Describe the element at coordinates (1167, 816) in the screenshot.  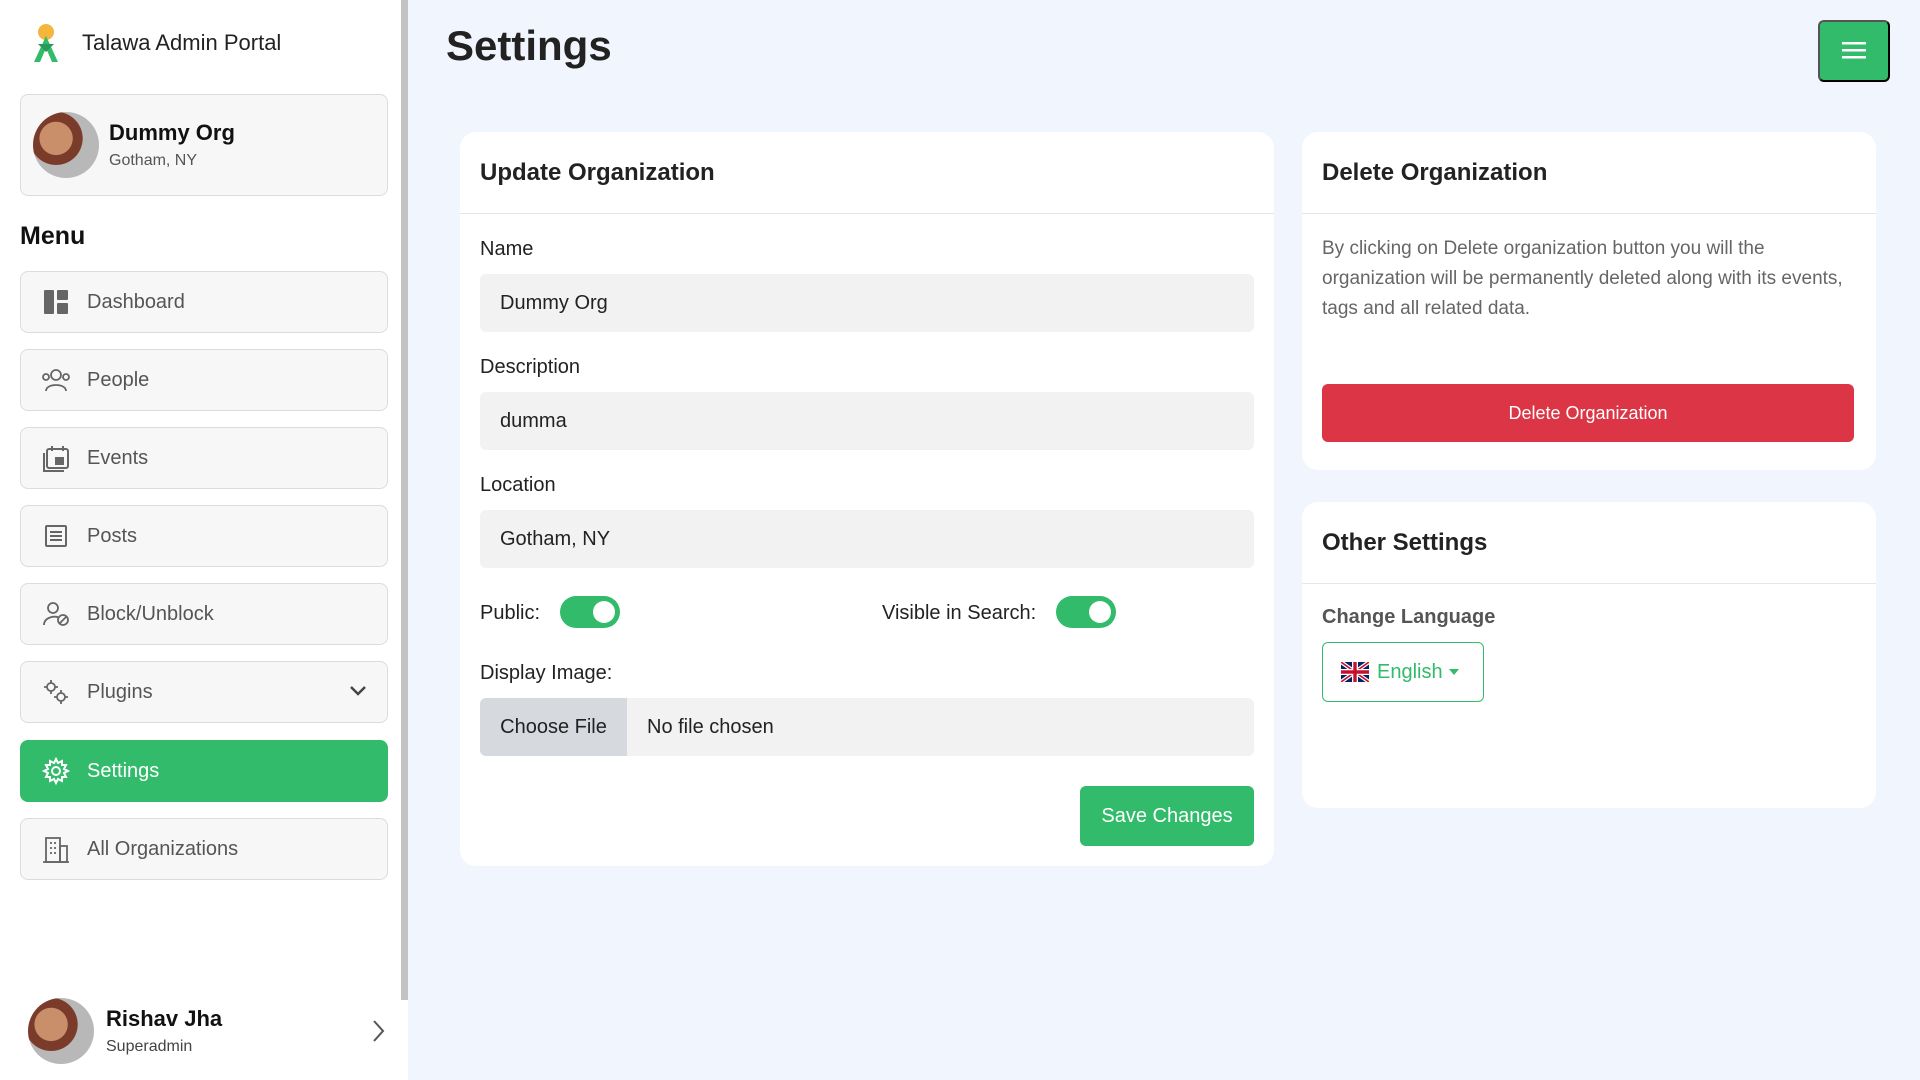
I see `save-changes-button: Save Changes` at that location.